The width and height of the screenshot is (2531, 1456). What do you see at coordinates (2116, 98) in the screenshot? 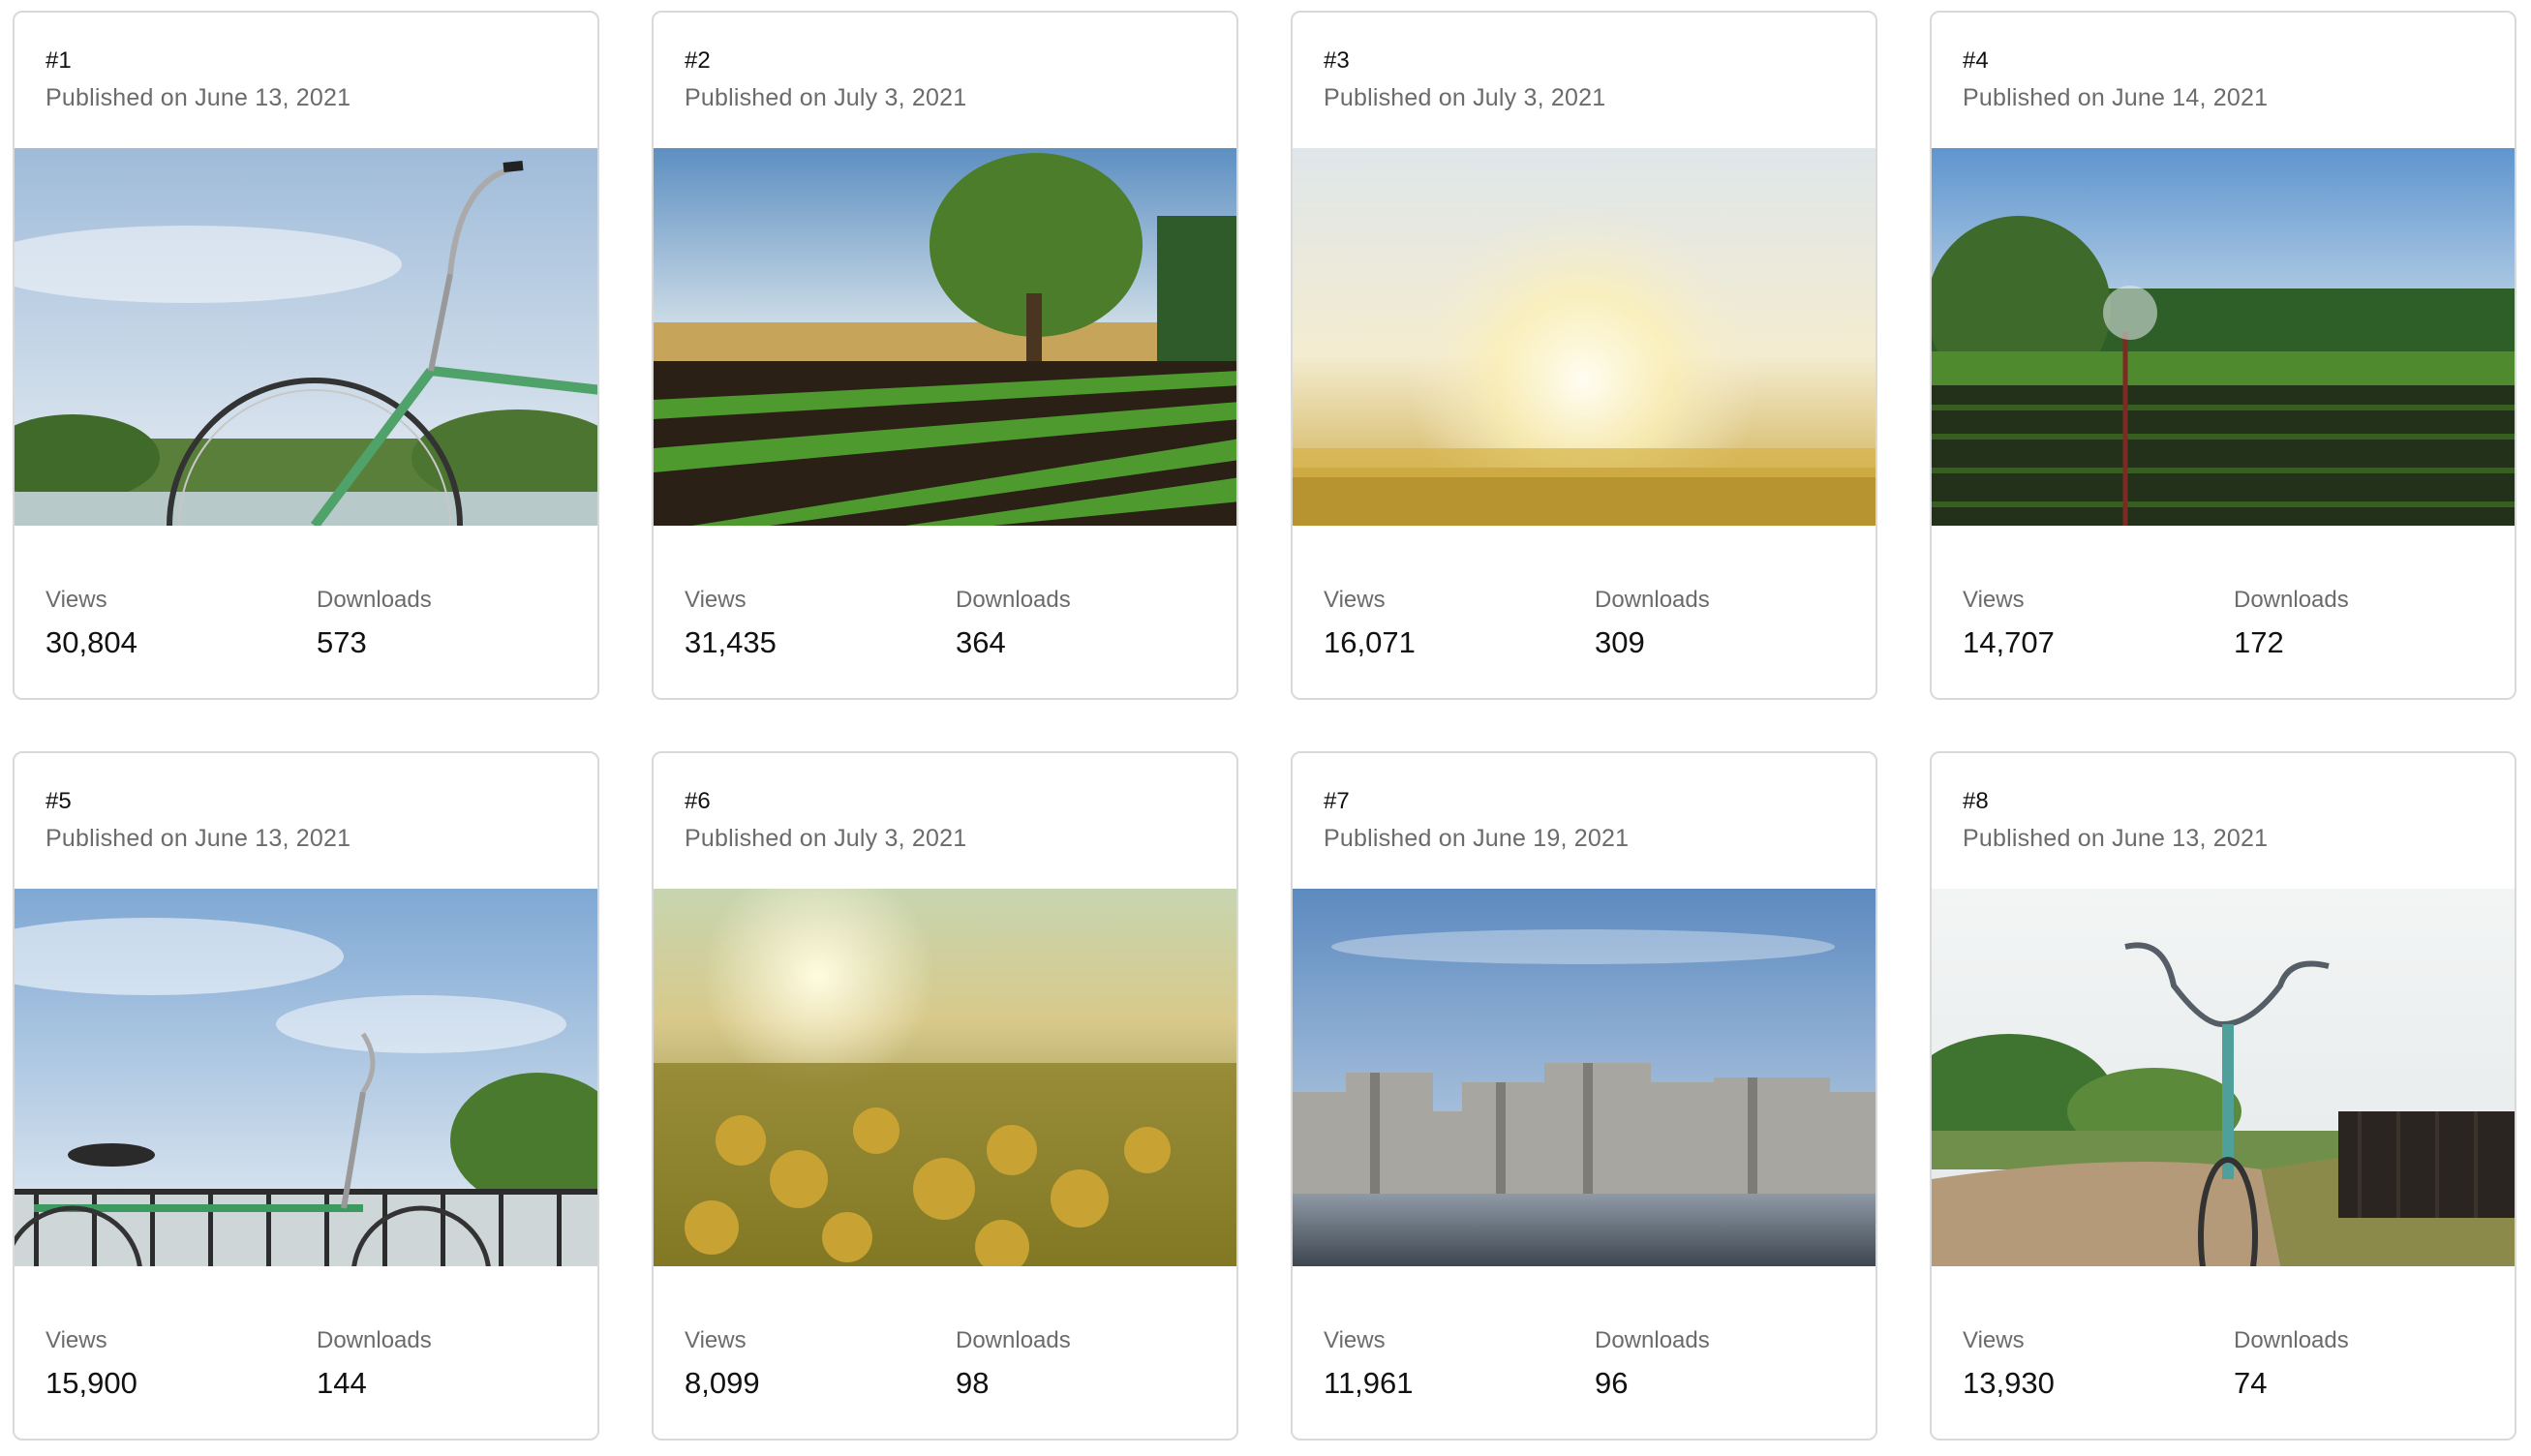
I see `published-date: Published on June 14, 2021` at bounding box center [2116, 98].